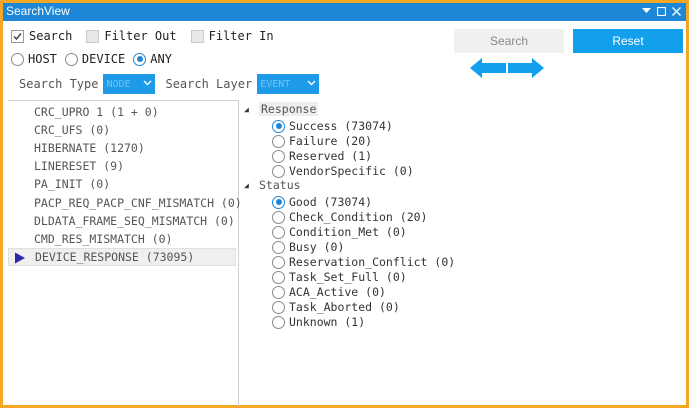 The image size is (689, 408). Describe the element at coordinates (118, 84) in the screenshot. I see `search-type-value: NODE` at that location.